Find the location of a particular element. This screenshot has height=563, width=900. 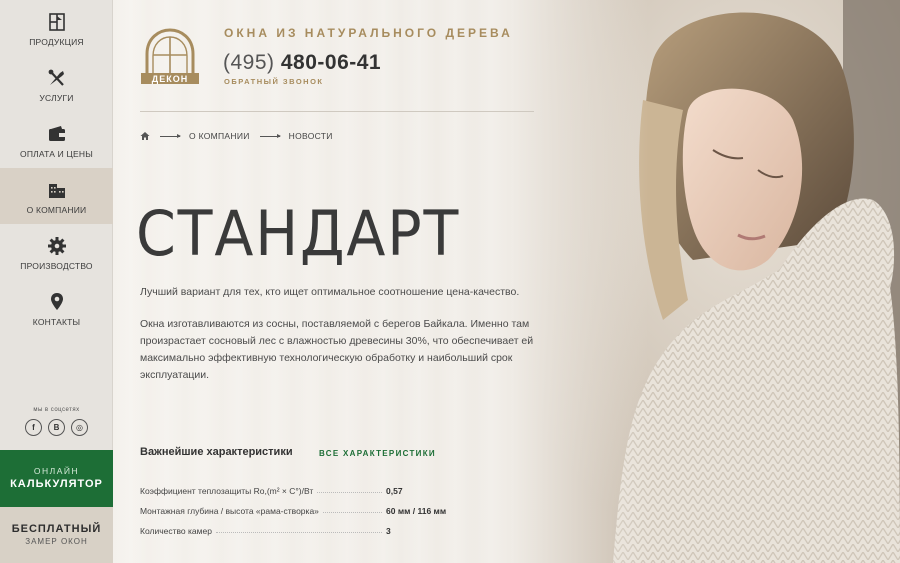

specs-title: Важнейшие характеристики is located at coordinates (216, 452).